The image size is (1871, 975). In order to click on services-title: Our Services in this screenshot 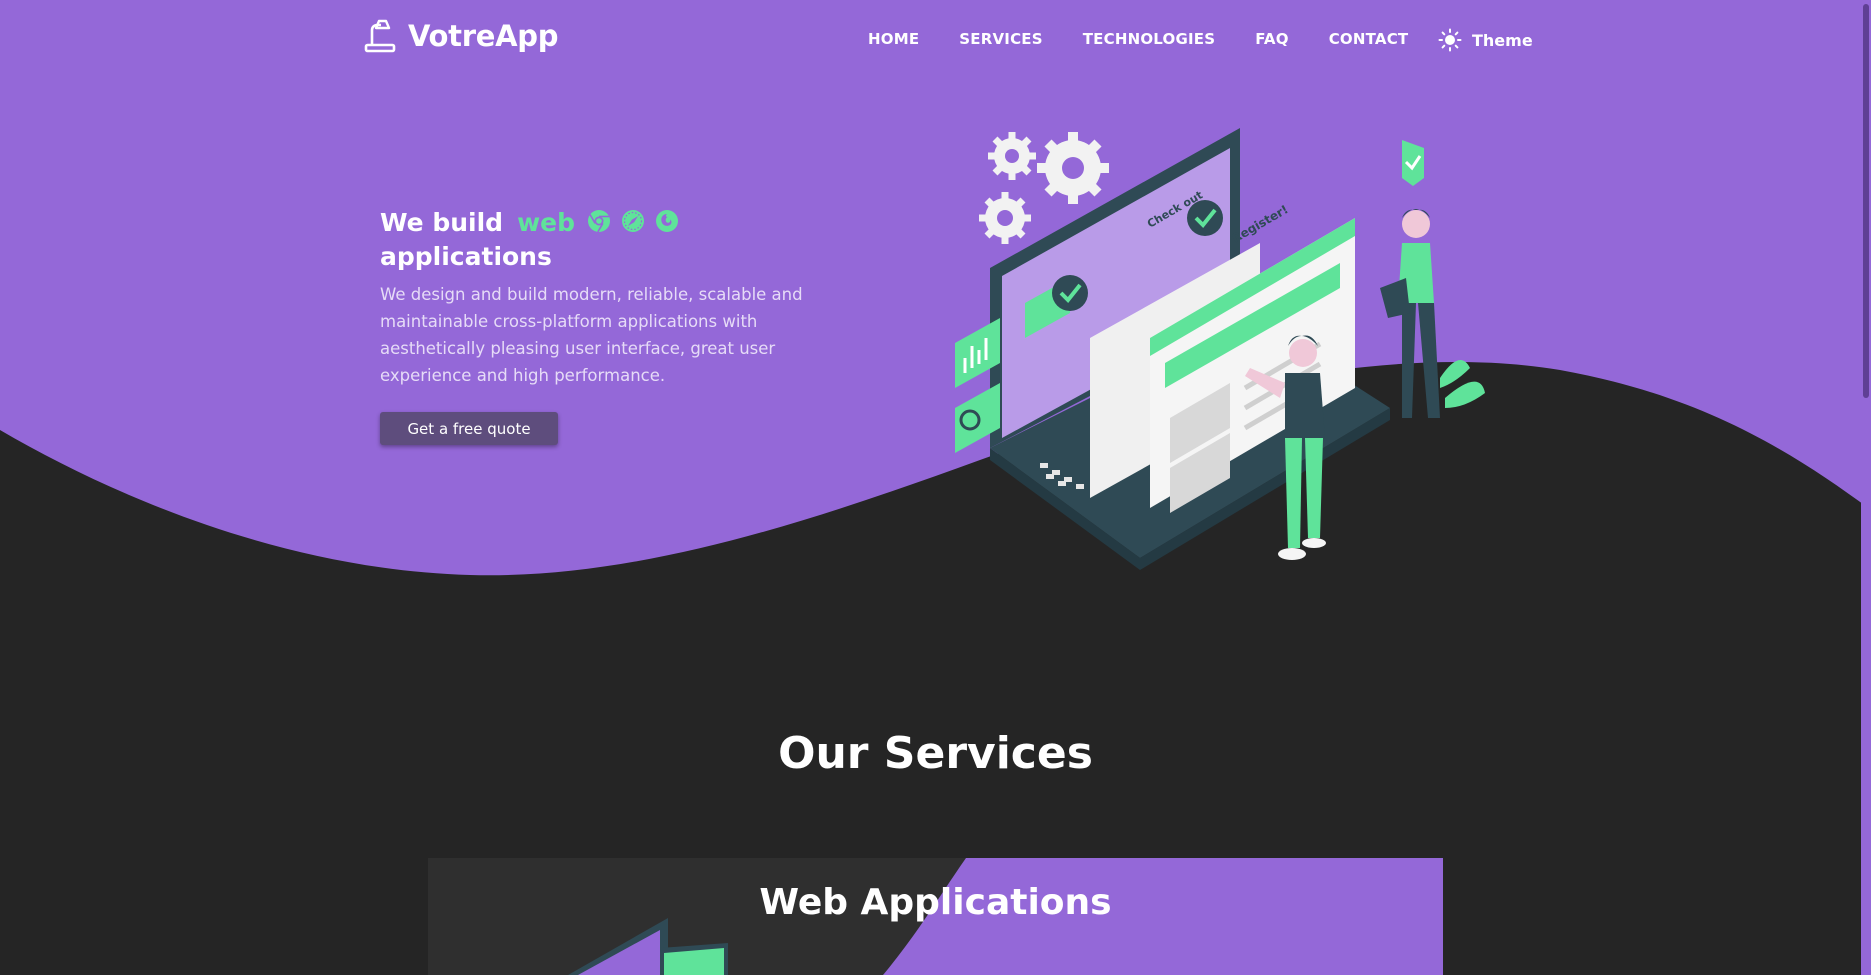, I will do `click(935, 753)`.